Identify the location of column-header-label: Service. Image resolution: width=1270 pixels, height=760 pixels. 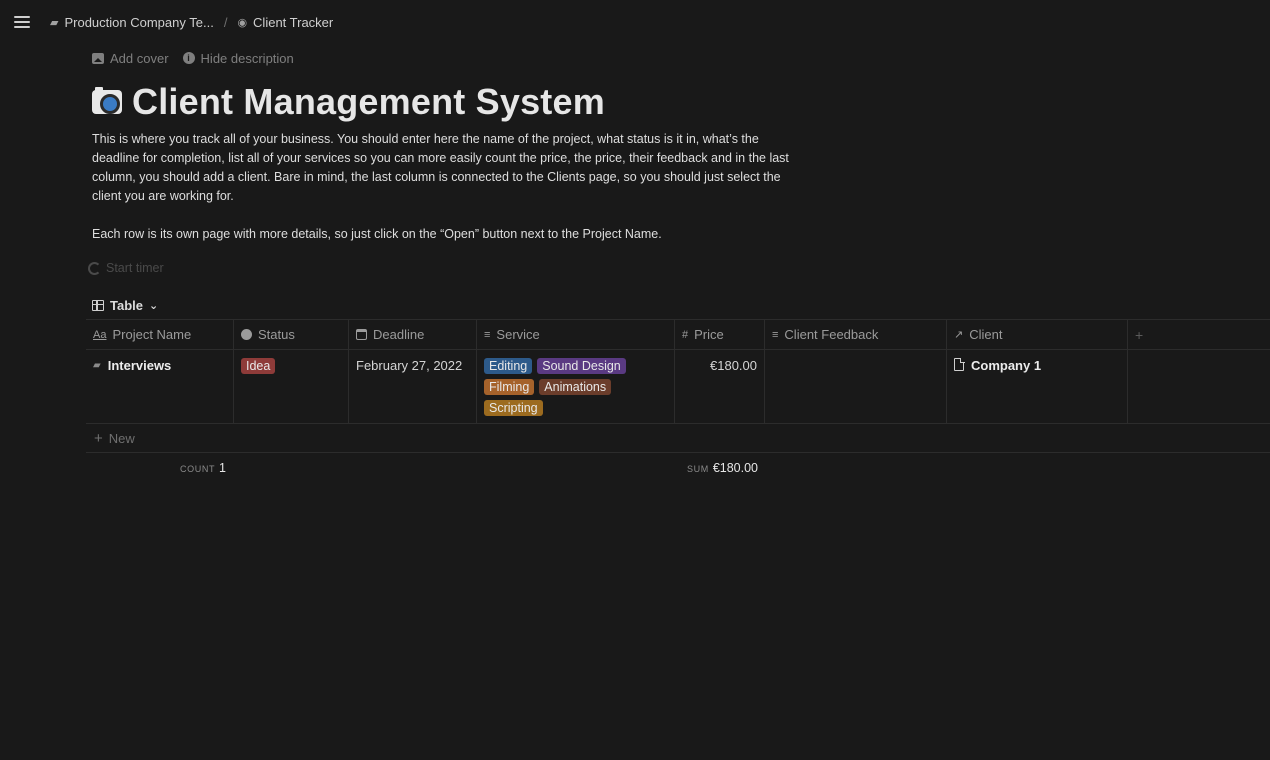
(518, 334).